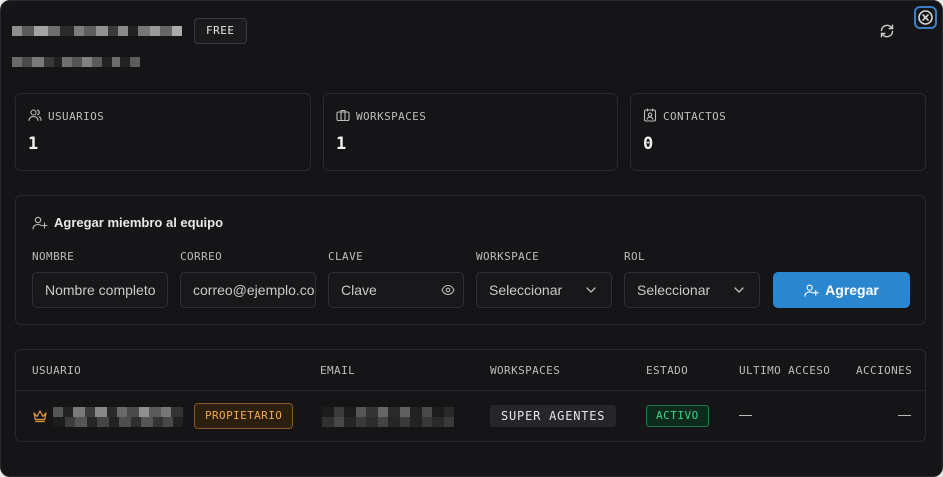 This screenshot has height=477, width=943. Describe the element at coordinates (635, 256) in the screenshot. I see `role-label: ROL` at that location.